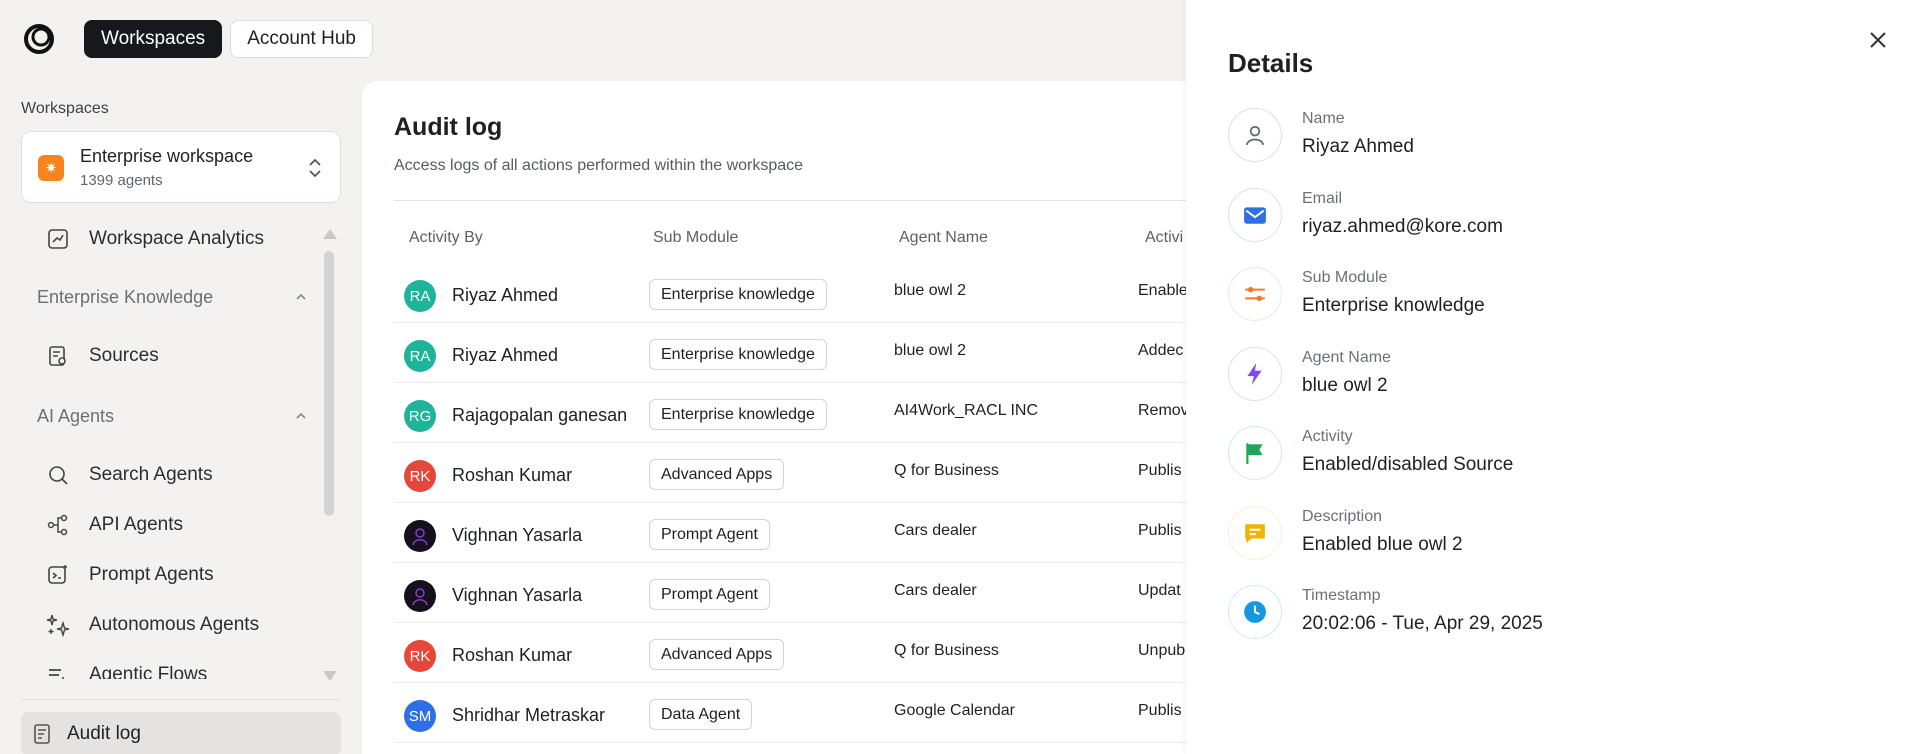 The height and width of the screenshot is (754, 1920). I want to click on agent-name-cell: AI4Work_RACL INC, so click(966, 410).